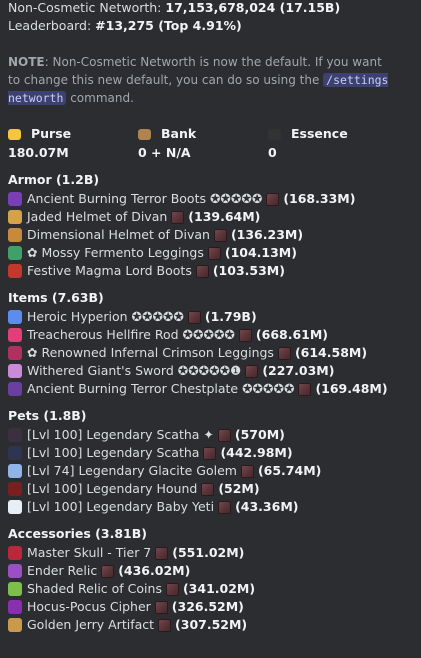  I want to click on cipher-icon, so click(15, 607).